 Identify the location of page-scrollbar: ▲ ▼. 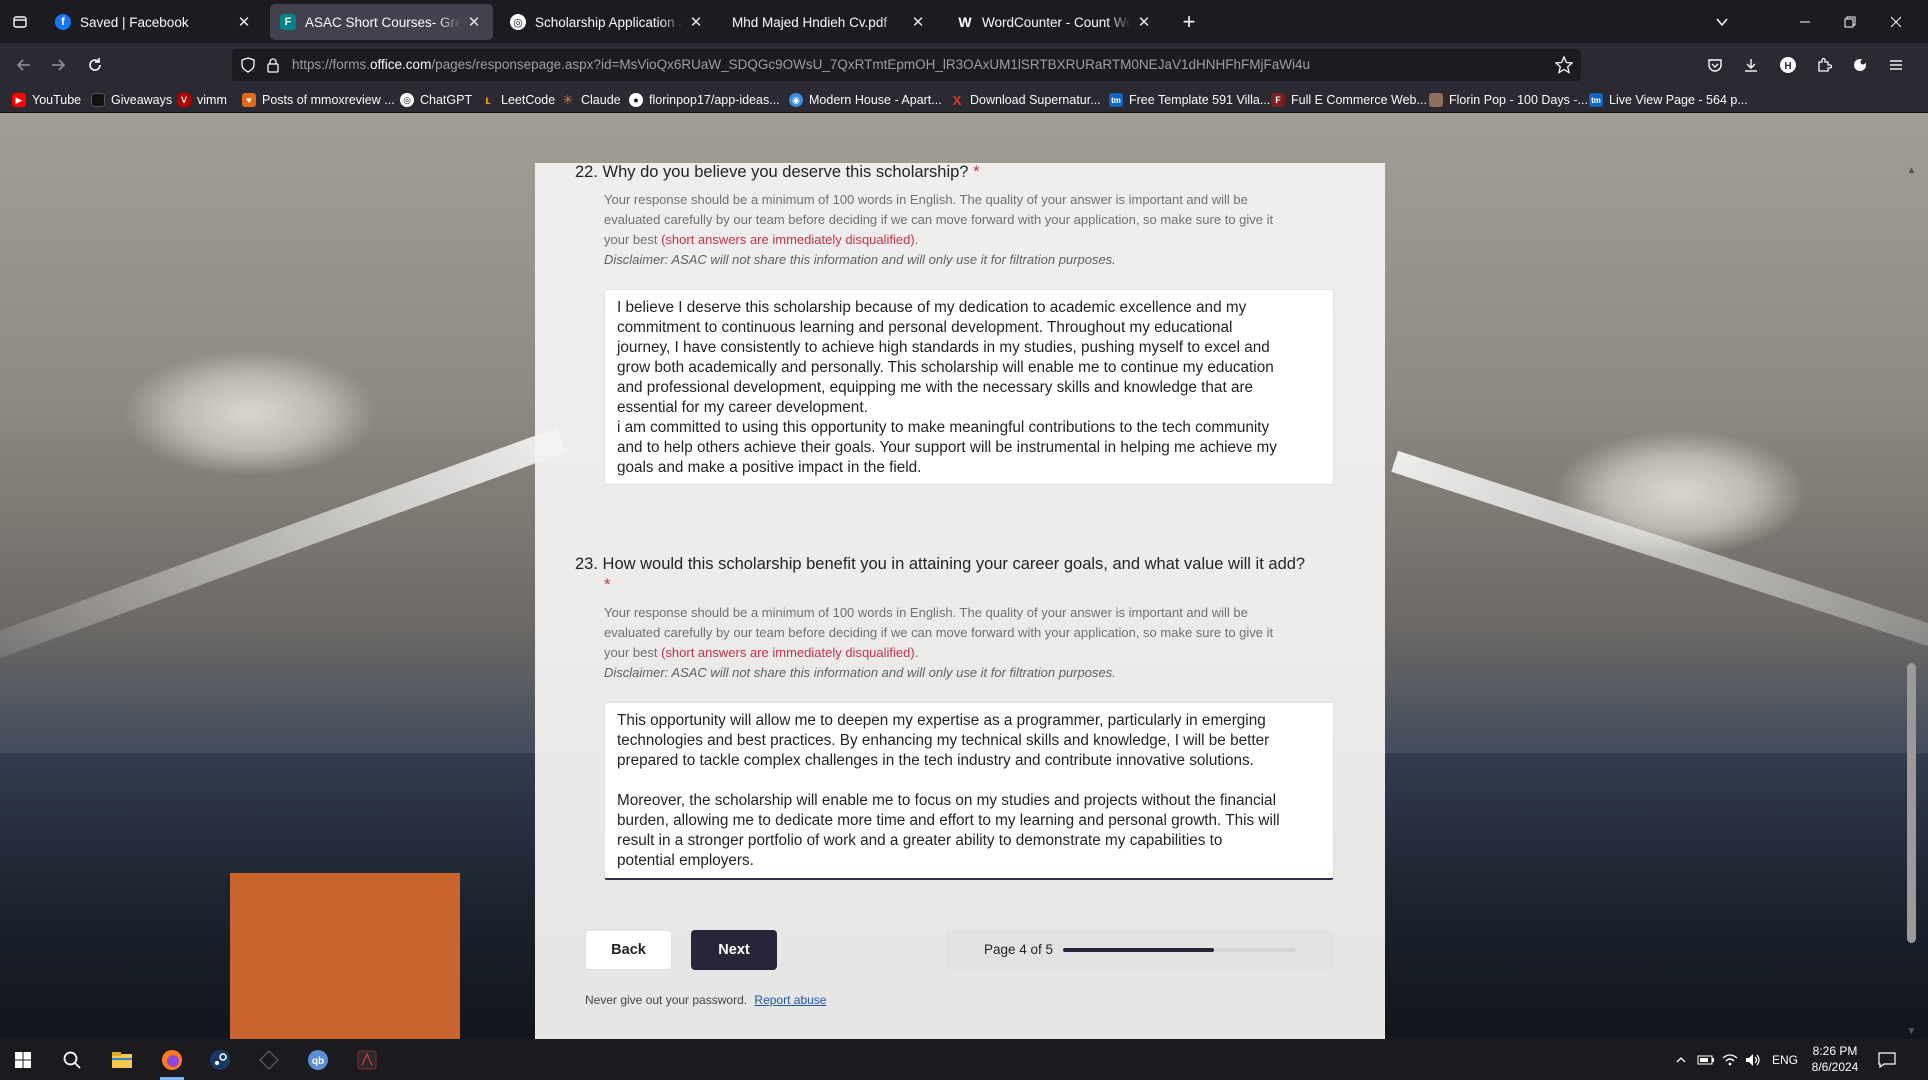
(1911, 601).